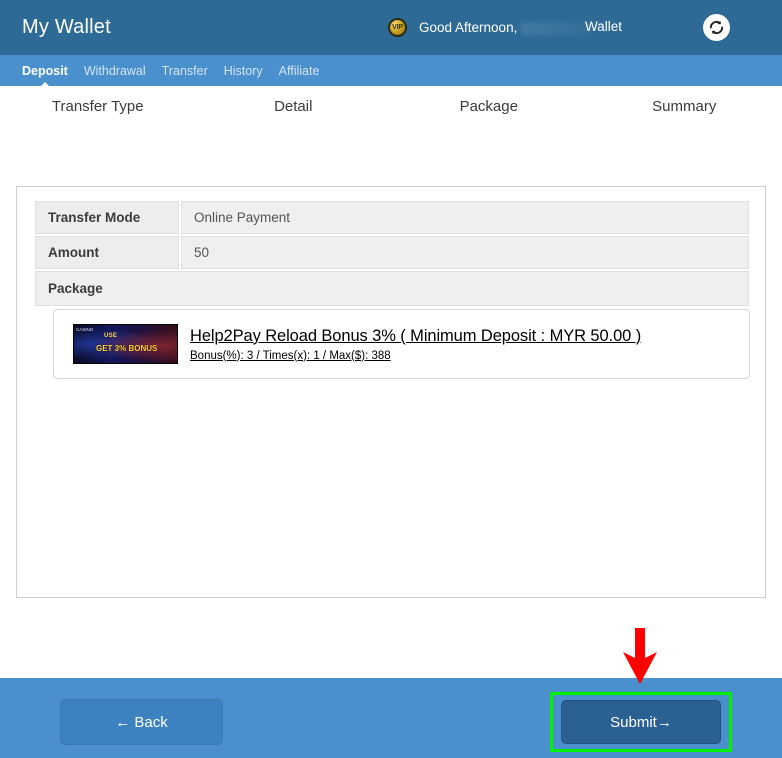  I want to click on tab-transfer: Transfer, so click(185, 71).